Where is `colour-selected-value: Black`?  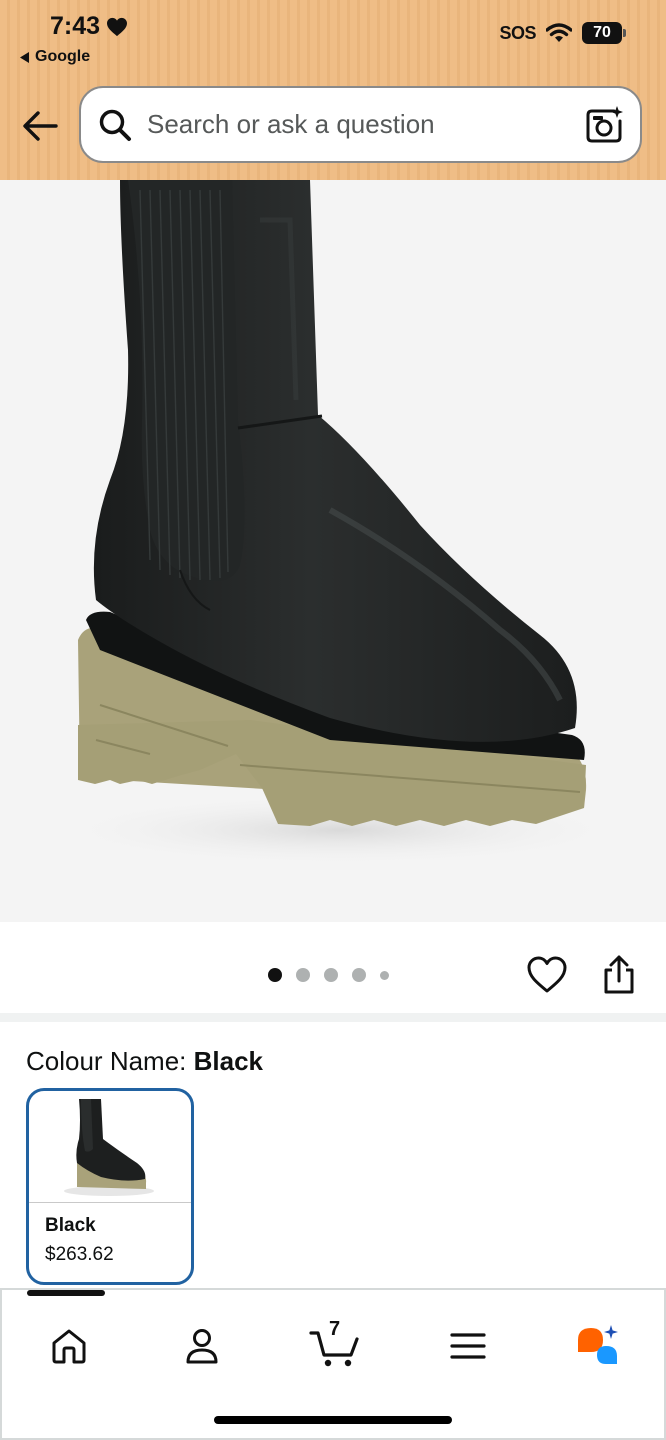
colour-selected-value: Black is located at coordinates (228, 1061).